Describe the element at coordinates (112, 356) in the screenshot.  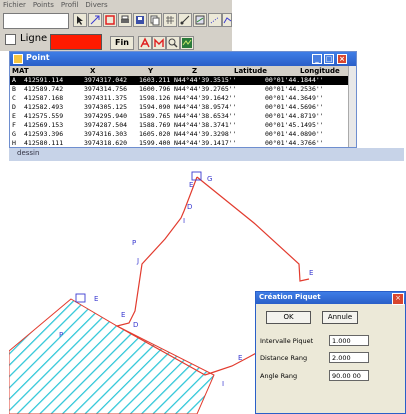
I see `hatched-parcel` at that location.